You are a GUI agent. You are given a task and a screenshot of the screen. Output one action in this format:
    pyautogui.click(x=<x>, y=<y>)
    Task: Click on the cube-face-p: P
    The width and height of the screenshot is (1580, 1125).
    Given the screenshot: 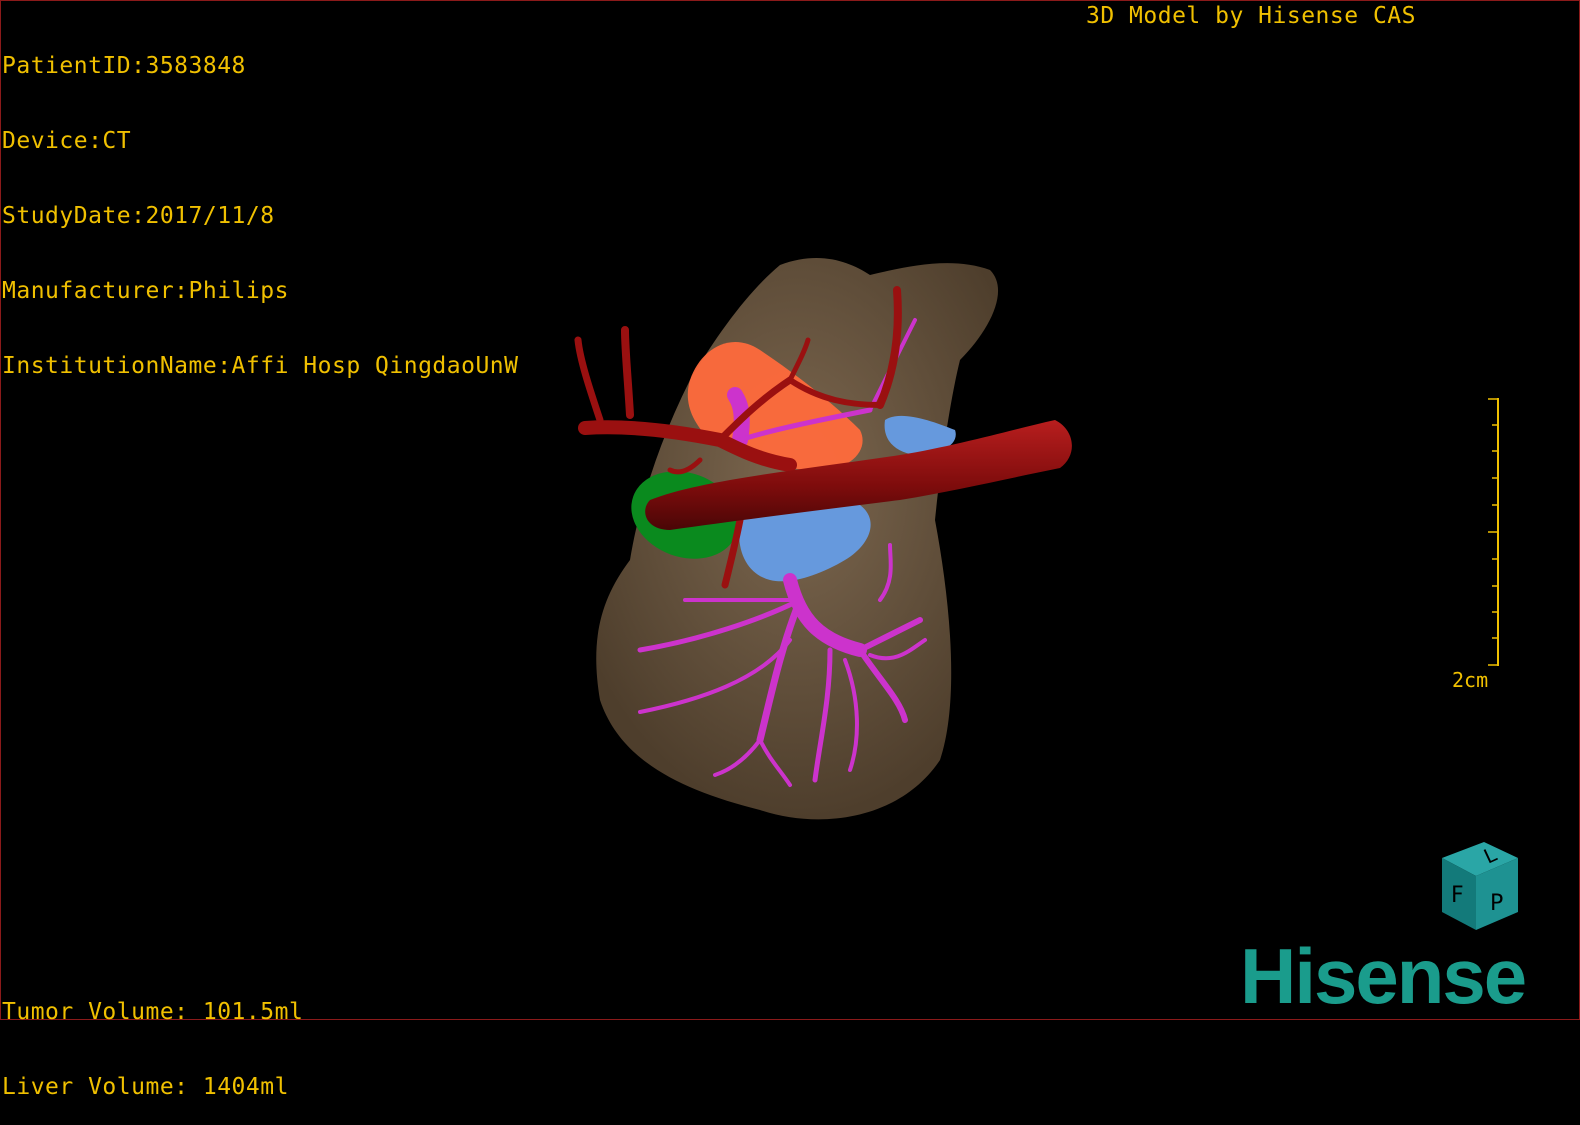 What is the action you would take?
    pyautogui.click(x=1496, y=903)
    